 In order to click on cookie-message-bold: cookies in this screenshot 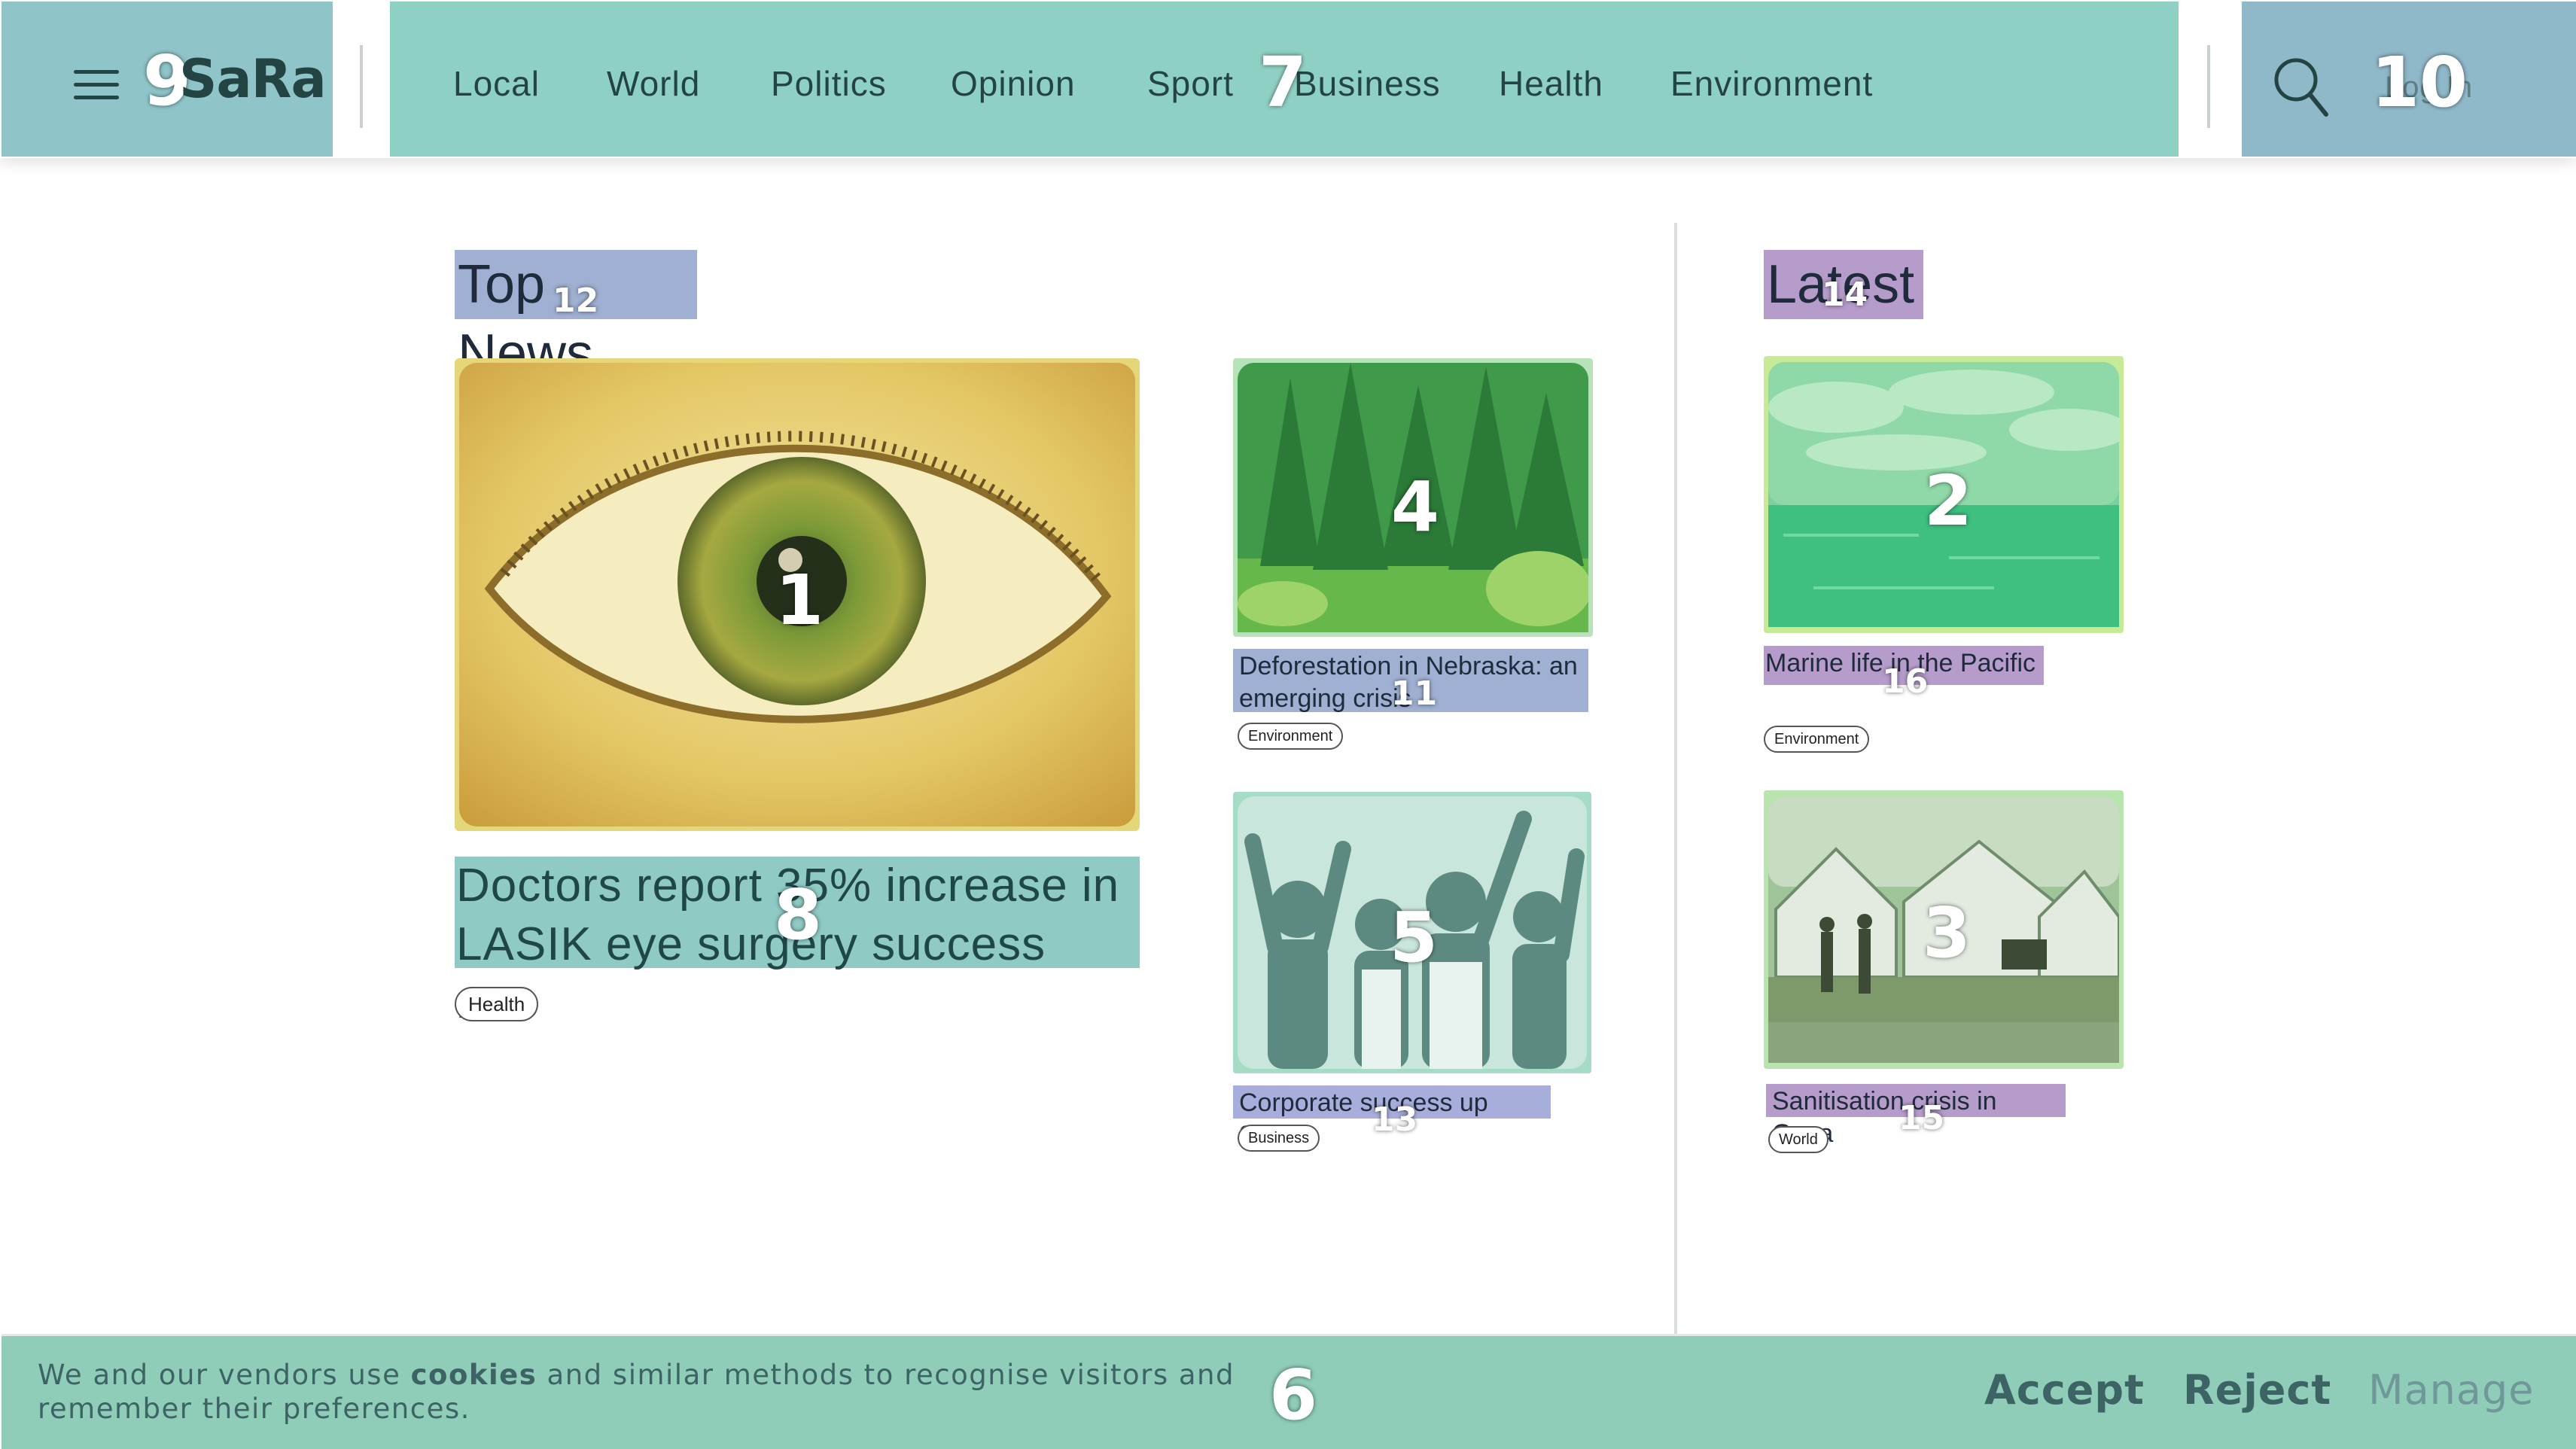, I will do `click(473, 1375)`.